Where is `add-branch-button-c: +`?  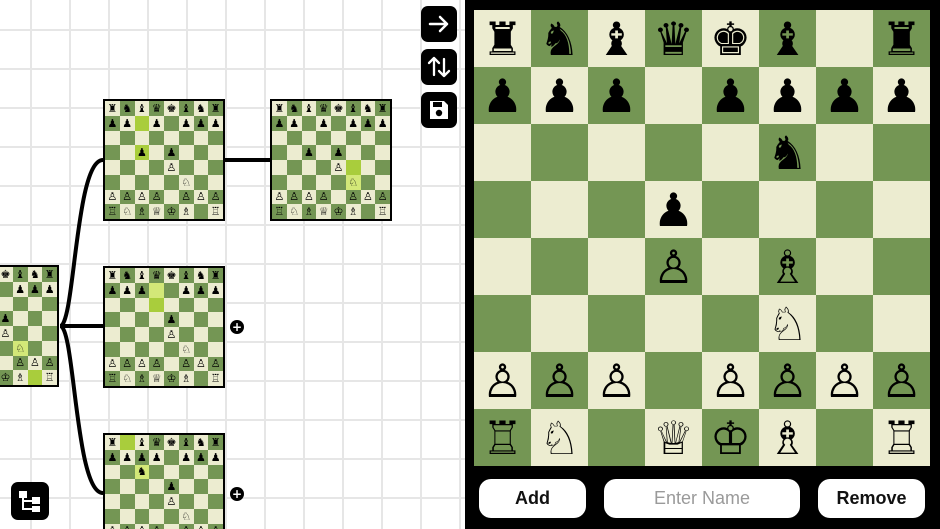
add-branch-button-c: + is located at coordinates (237, 494).